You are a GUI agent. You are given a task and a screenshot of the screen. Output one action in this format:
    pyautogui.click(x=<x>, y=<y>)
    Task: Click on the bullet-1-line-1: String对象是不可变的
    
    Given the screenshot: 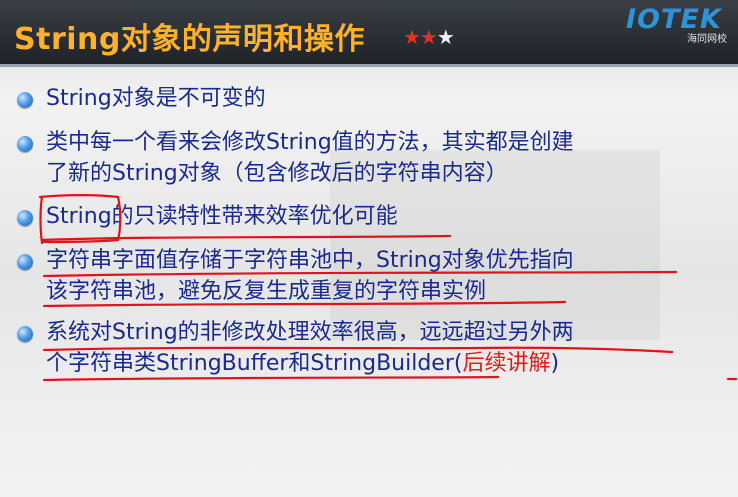 What is the action you would take?
    pyautogui.click(x=156, y=98)
    